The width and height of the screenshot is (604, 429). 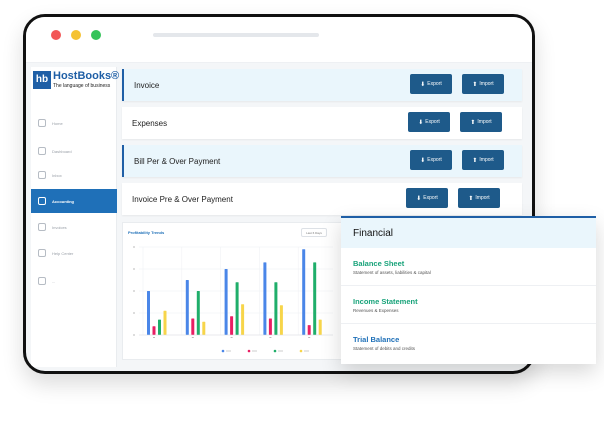 What do you see at coordinates (182, 199) in the screenshot?
I see `row-label: Invoice Pre & Over Payment` at bounding box center [182, 199].